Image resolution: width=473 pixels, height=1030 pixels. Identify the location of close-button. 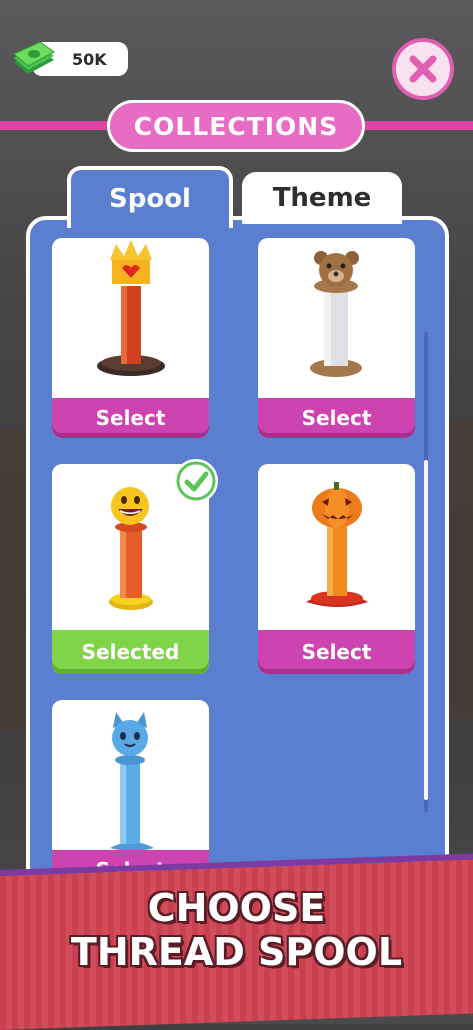
(423, 69).